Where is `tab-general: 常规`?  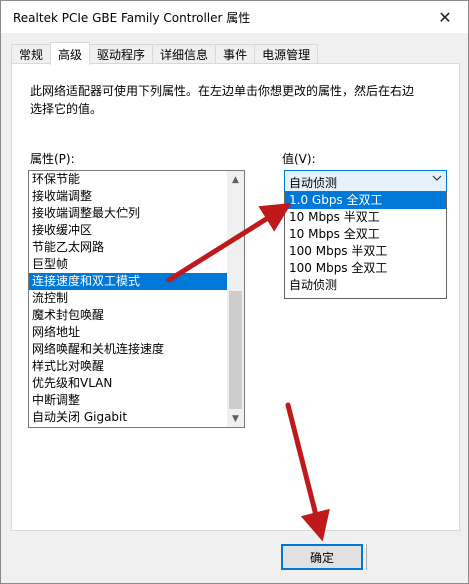
tab-general: 常规 is located at coordinates (31, 54).